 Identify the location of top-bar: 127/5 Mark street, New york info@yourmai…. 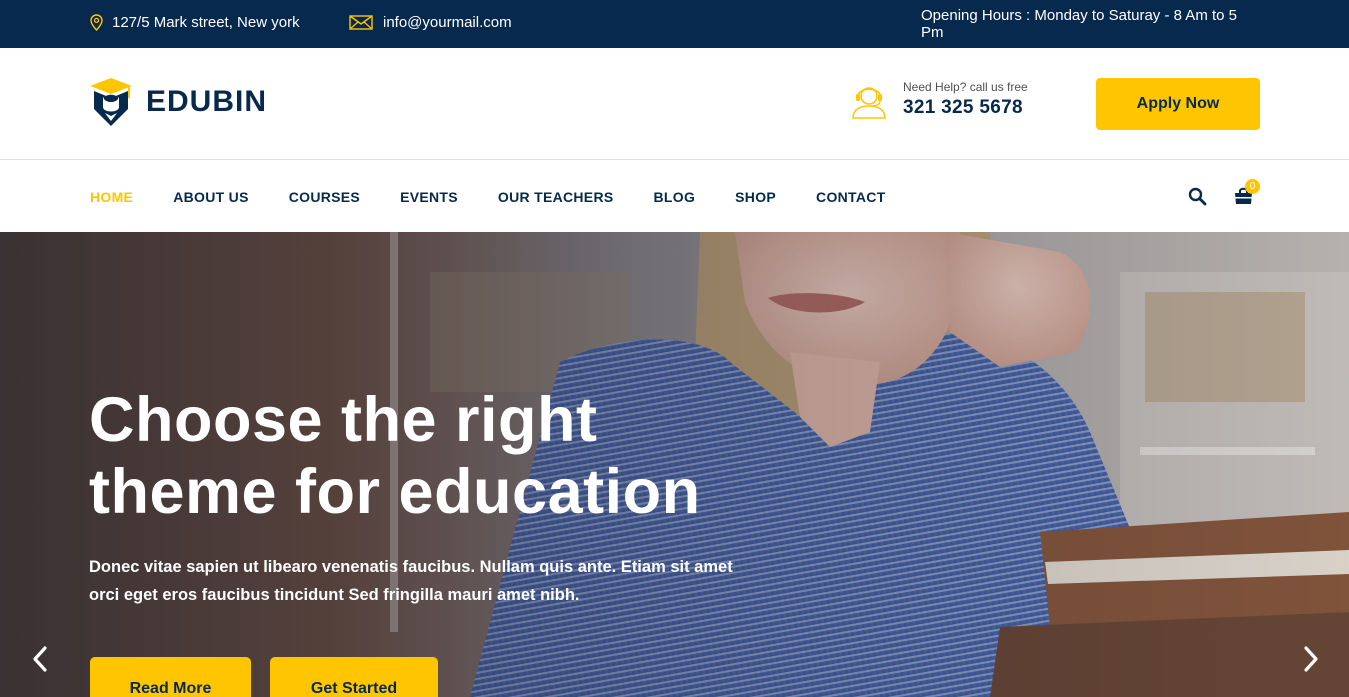
(674, 24).